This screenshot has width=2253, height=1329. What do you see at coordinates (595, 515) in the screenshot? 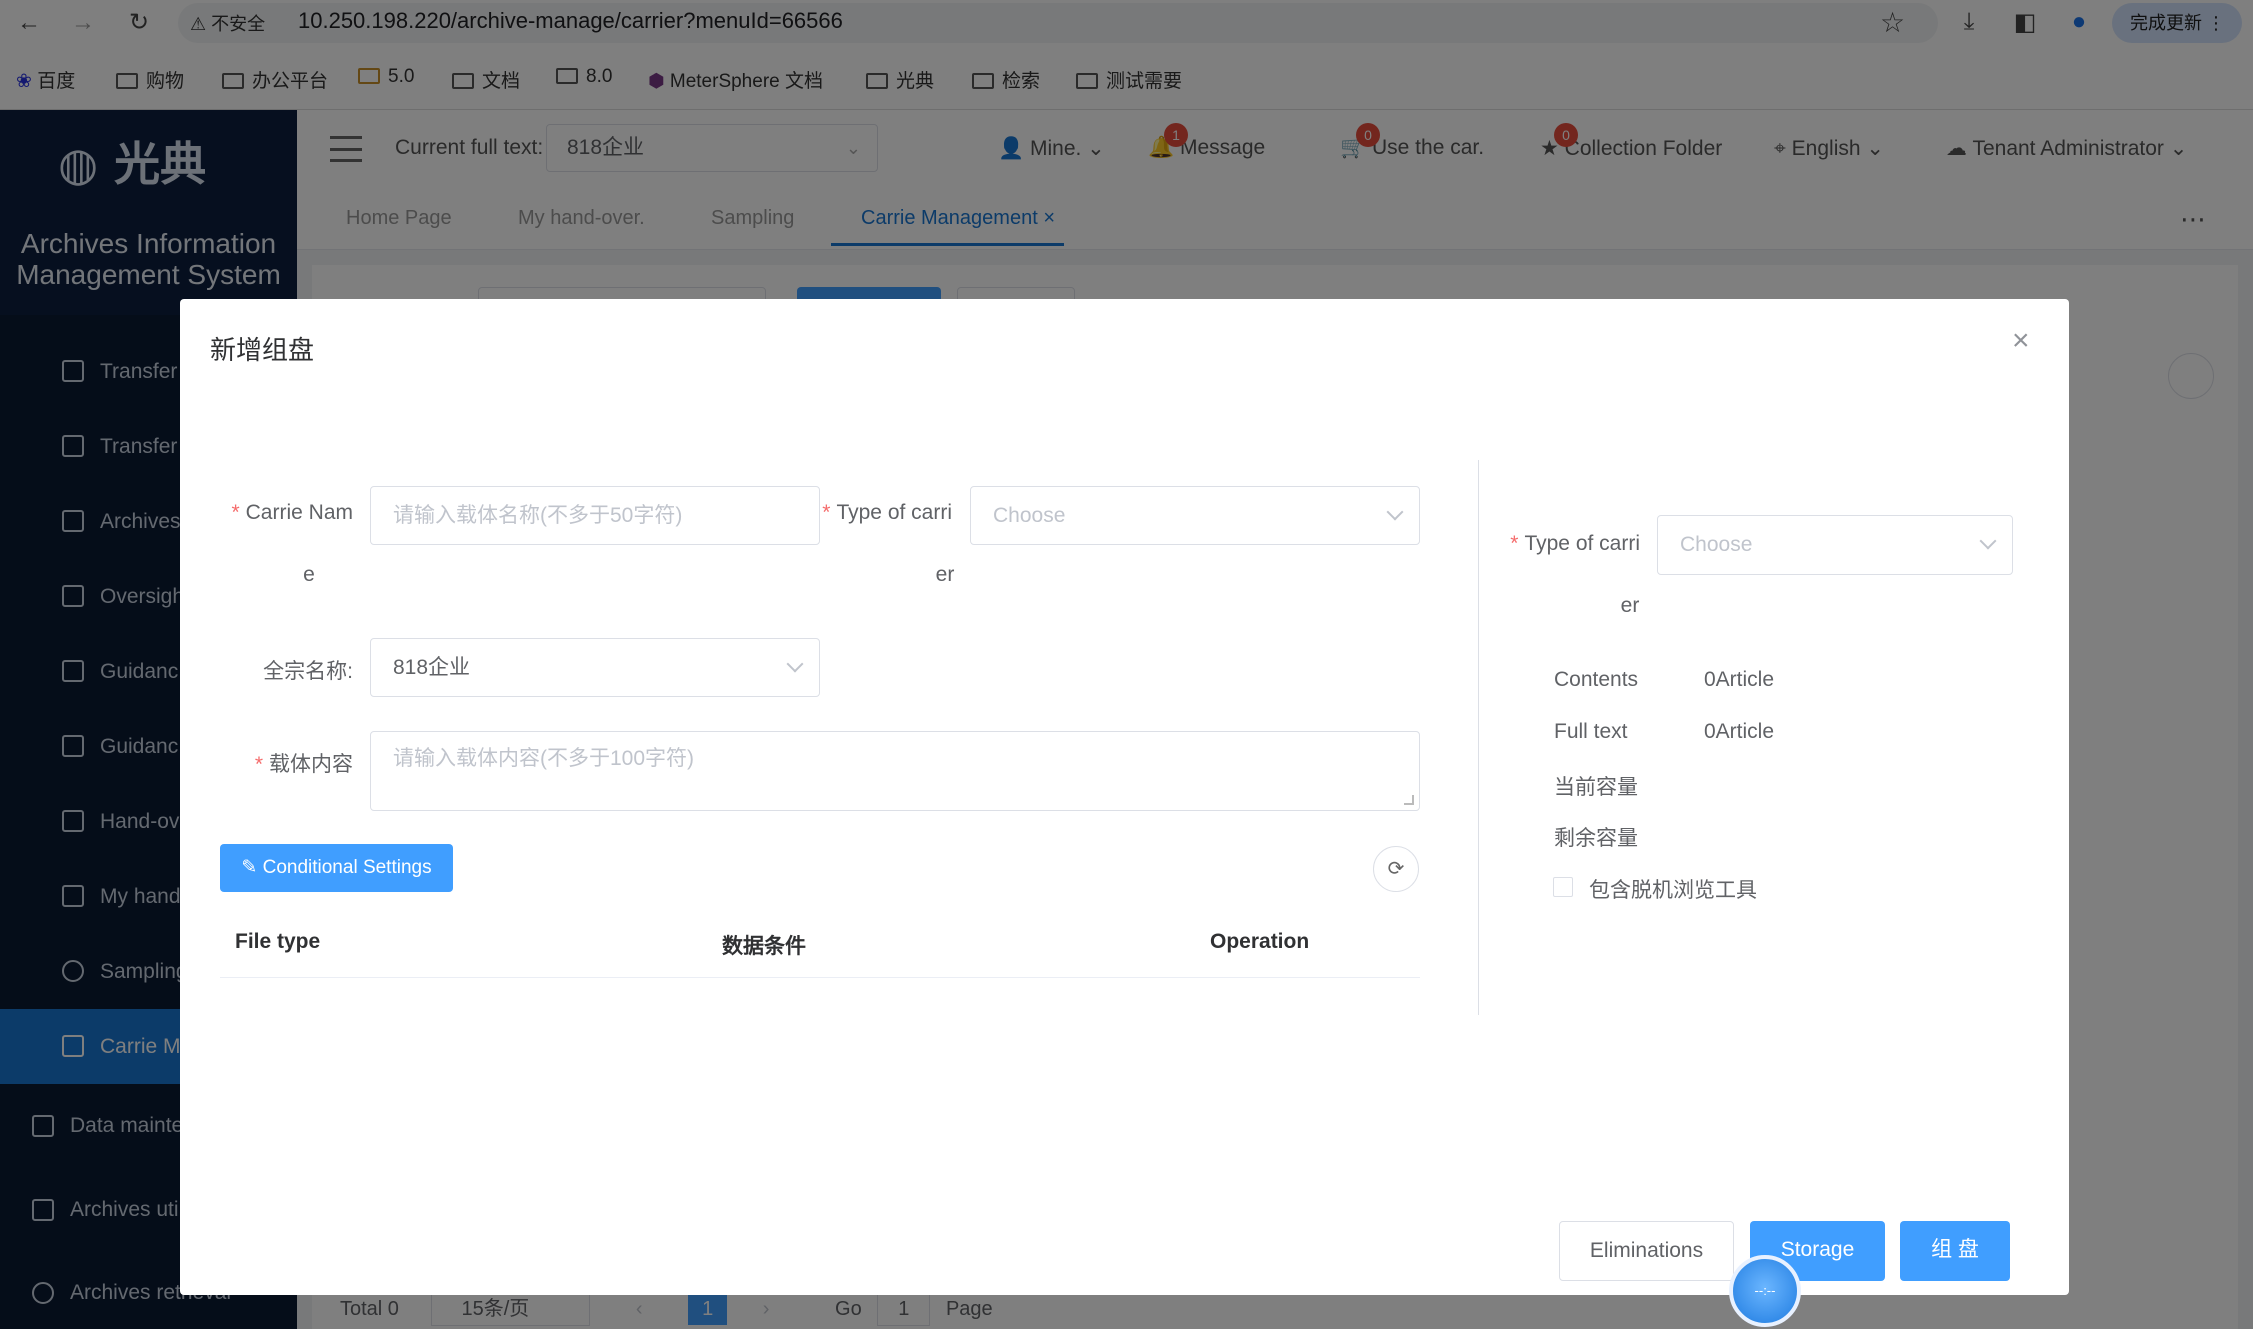
I see `carrier-name-input: 请输入载体名称(不多于50字符)` at bounding box center [595, 515].